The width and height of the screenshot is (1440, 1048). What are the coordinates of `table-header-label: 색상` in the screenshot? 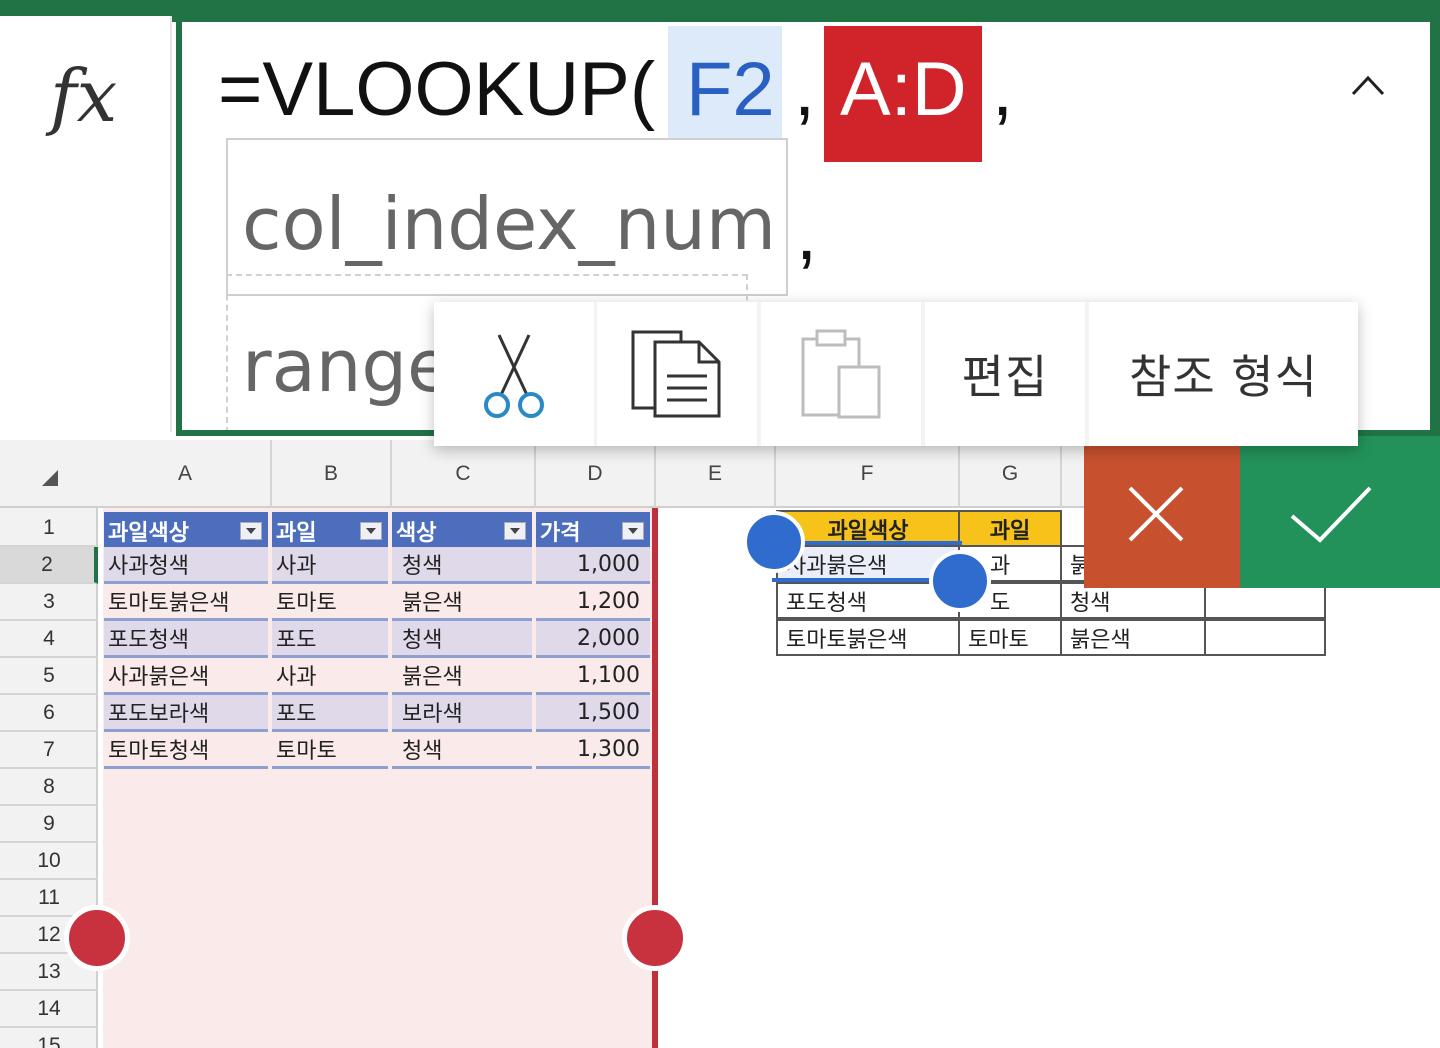 It's located at (416, 533).